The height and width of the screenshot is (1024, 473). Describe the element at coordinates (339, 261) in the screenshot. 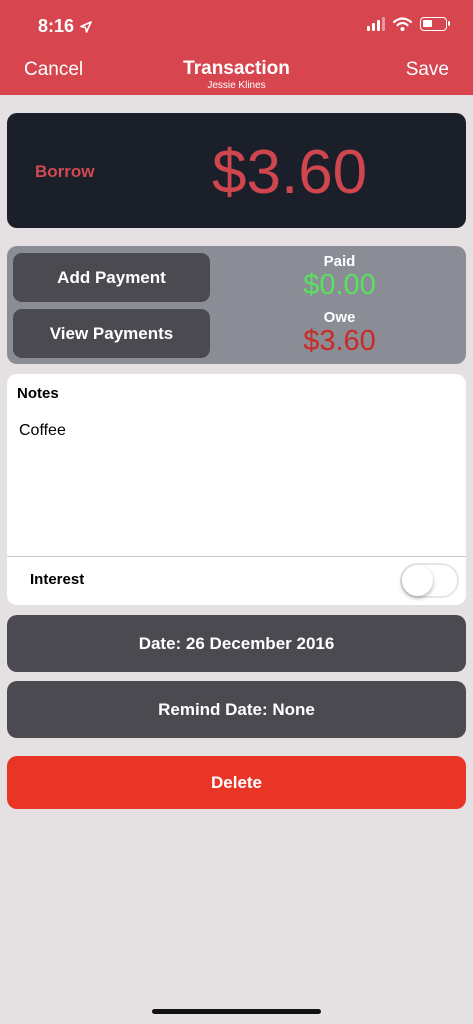

I see `paid-label: Paid` at that location.